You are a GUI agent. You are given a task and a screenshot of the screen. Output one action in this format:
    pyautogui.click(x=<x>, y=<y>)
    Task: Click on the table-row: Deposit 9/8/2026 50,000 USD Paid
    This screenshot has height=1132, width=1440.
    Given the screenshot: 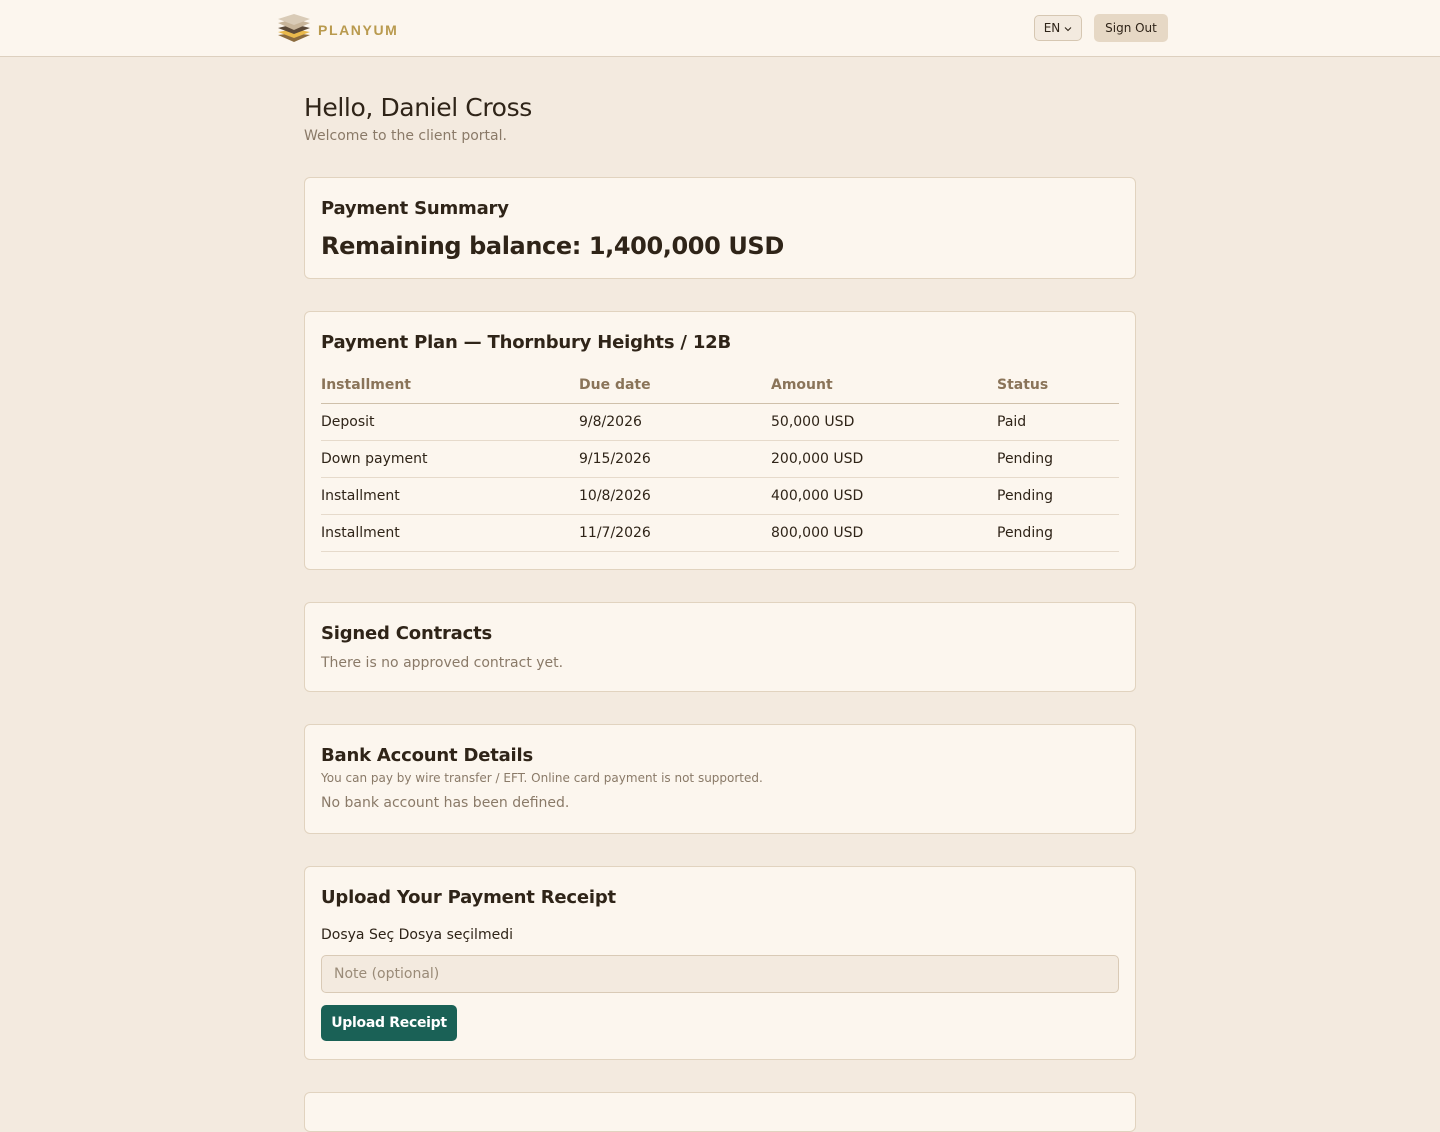 What is the action you would take?
    pyautogui.click(x=720, y=422)
    